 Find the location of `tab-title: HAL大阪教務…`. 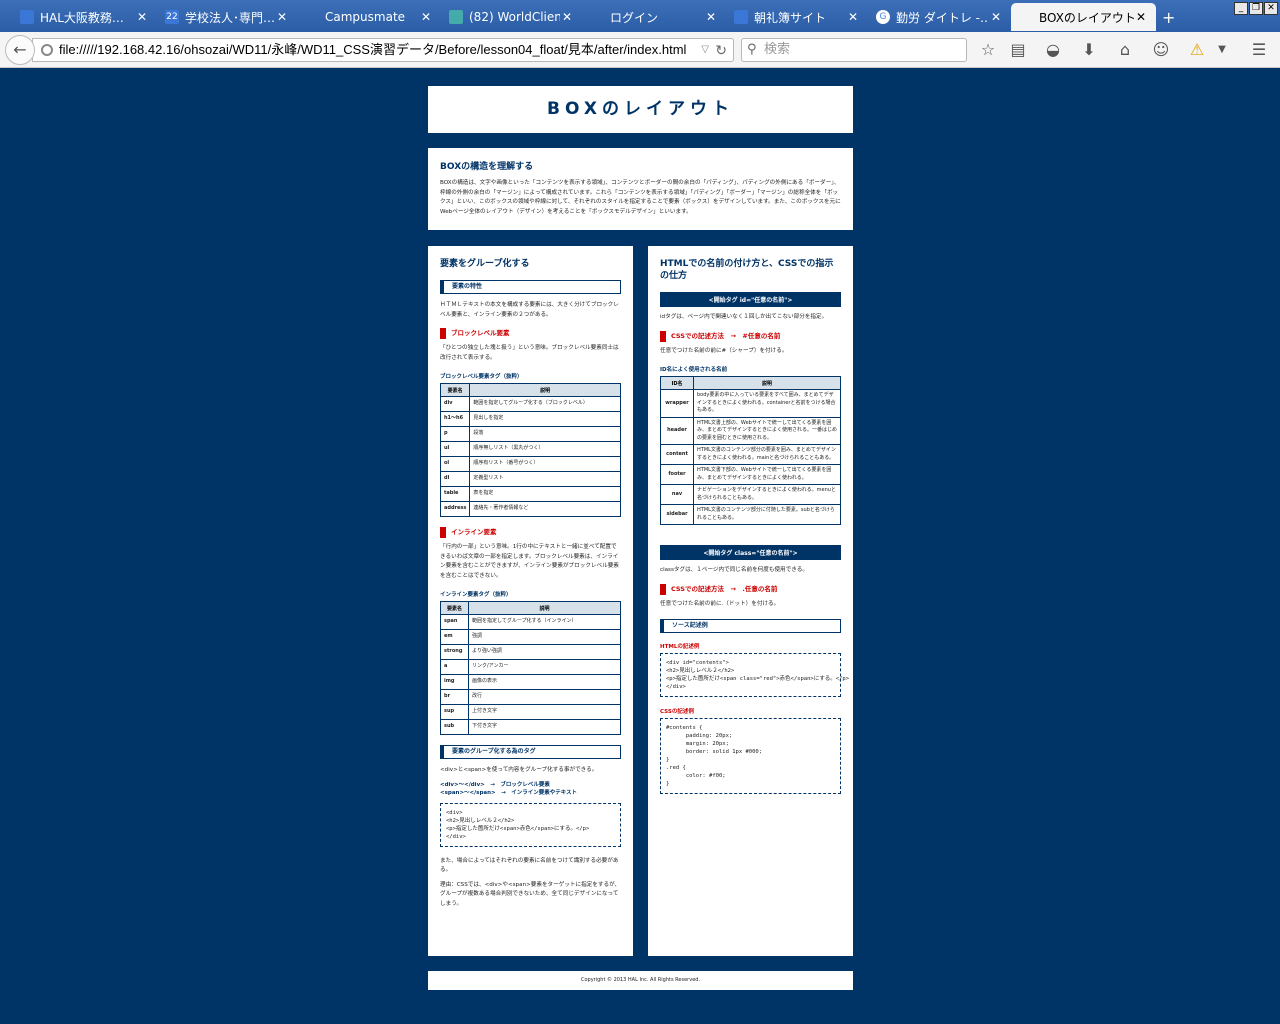

tab-title: HAL大阪教務… is located at coordinates (82, 17).